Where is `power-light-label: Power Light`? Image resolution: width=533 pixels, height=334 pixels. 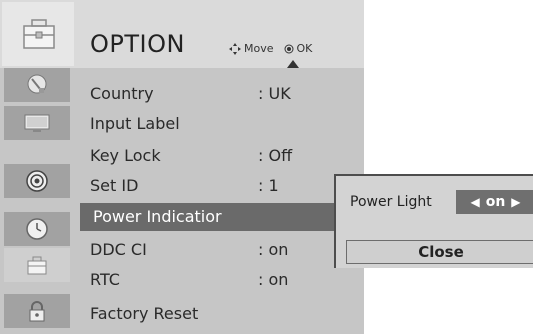
power-light-label: Power Light is located at coordinates (391, 202).